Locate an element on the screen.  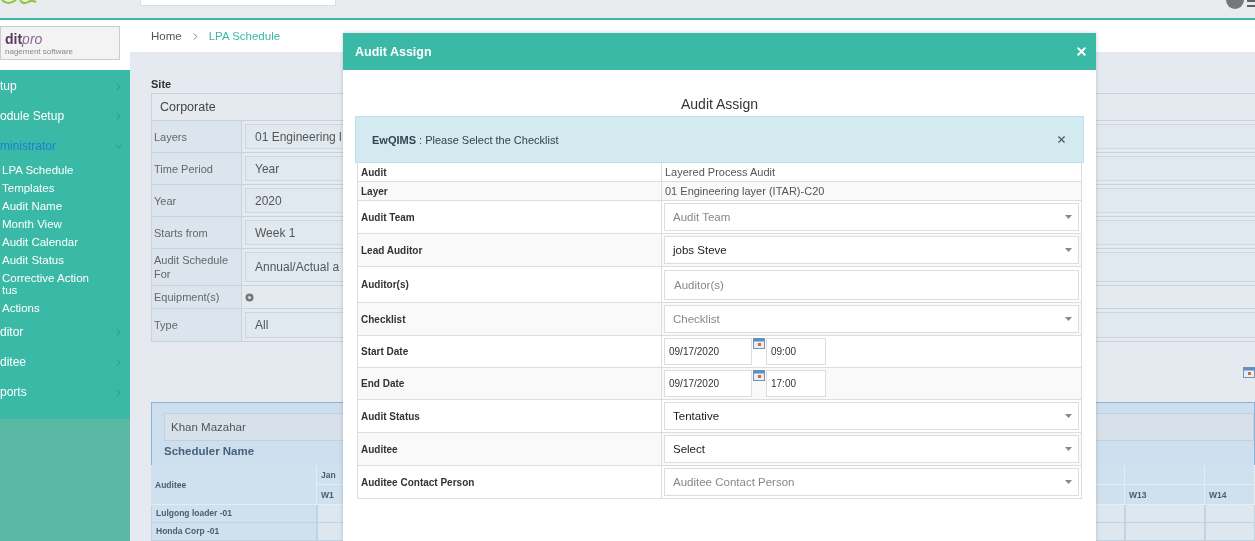
field-label: Checklist is located at coordinates (510, 319).